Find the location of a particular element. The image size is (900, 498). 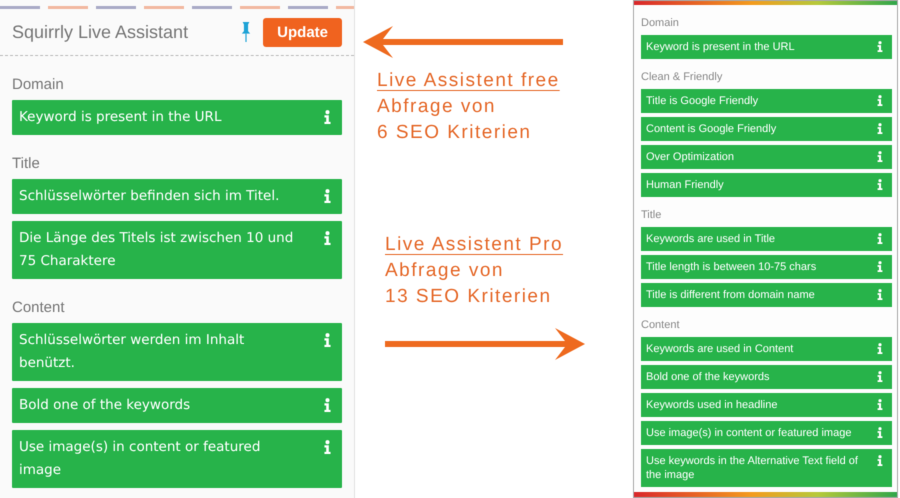

criterion-text: Title is Google Friendly is located at coordinates (703, 101).